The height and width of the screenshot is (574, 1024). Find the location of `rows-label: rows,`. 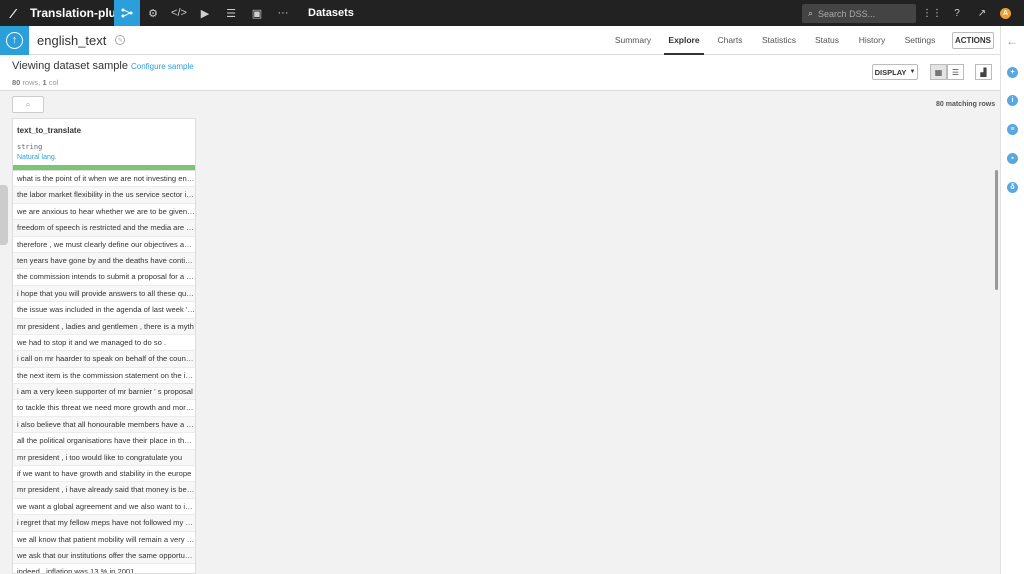

rows-label: rows, is located at coordinates (31, 82).